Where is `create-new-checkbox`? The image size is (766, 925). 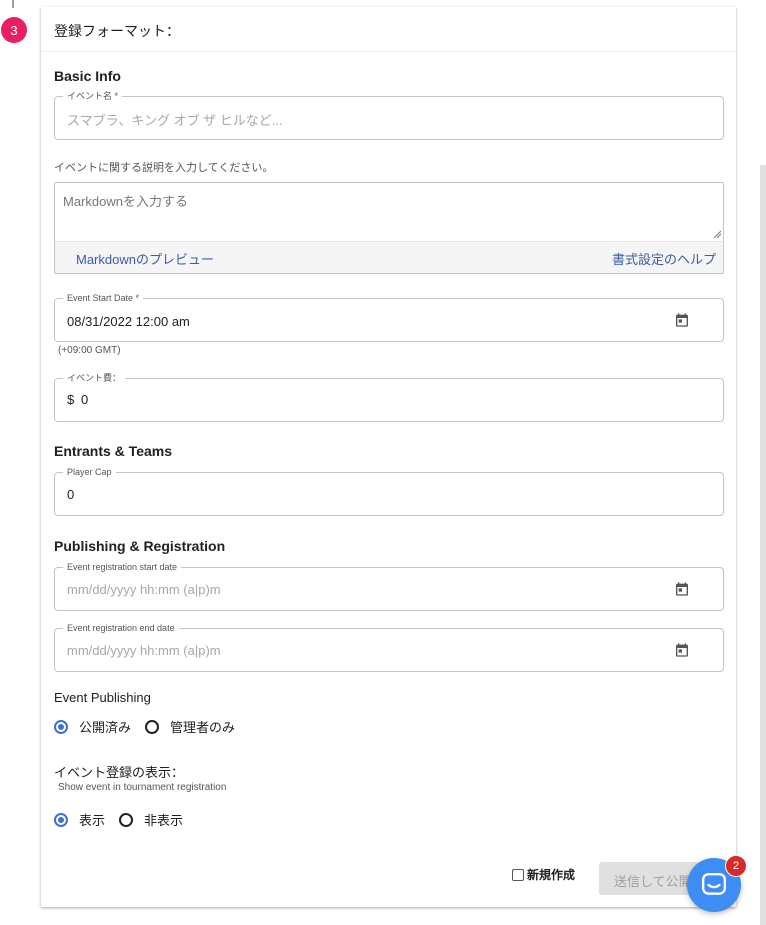
create-new-checkbox is located at coordinates (518, 874).